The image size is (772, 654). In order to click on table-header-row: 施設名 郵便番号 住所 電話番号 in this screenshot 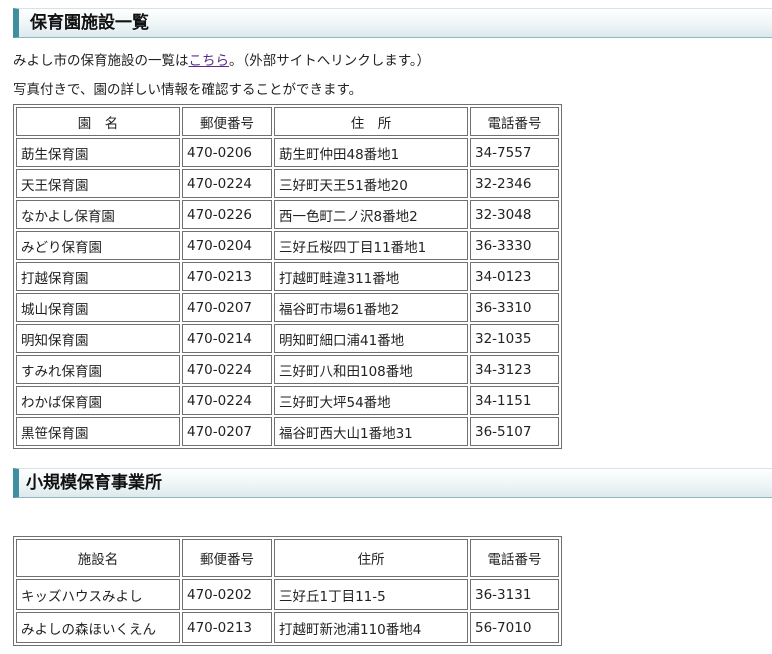, I will do `click(287, 558)`.